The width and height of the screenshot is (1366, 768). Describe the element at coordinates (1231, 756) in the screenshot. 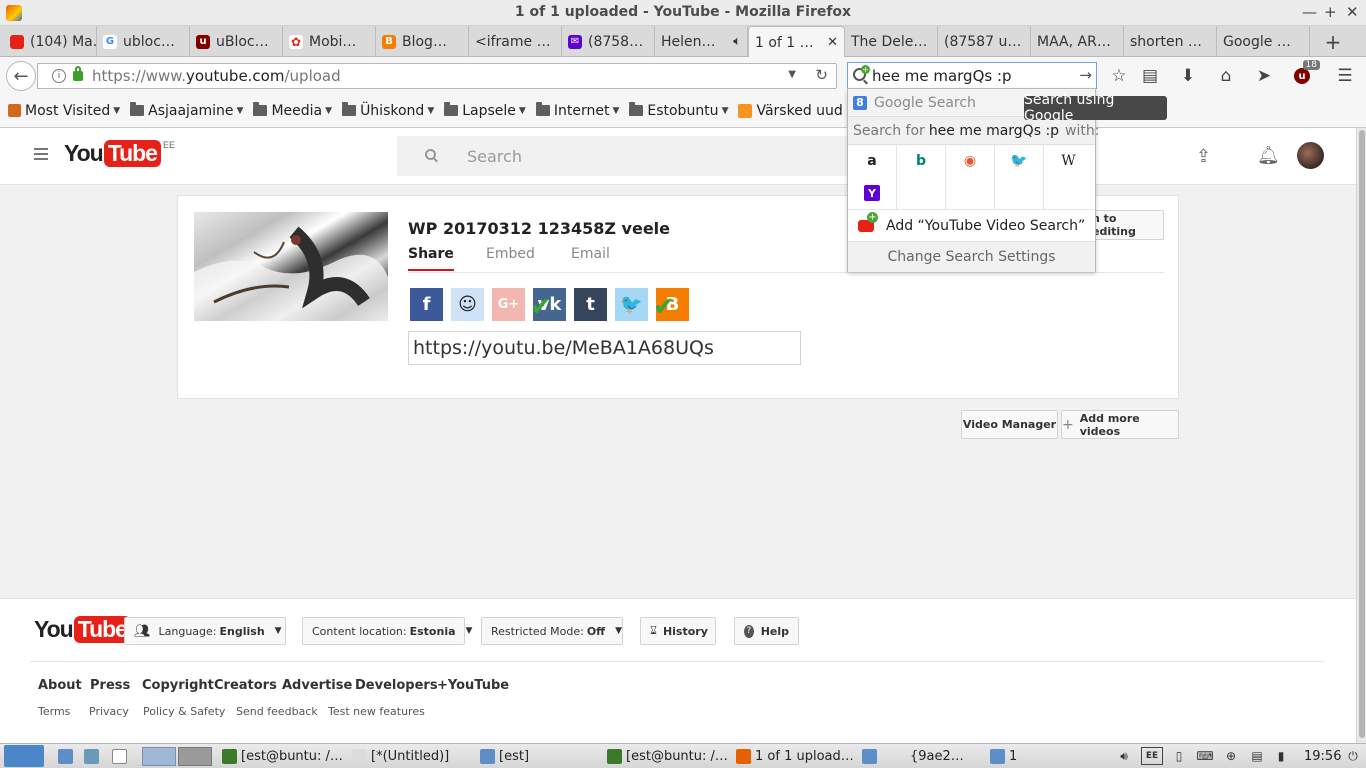

I see `update-icon: ⊕` at that location.